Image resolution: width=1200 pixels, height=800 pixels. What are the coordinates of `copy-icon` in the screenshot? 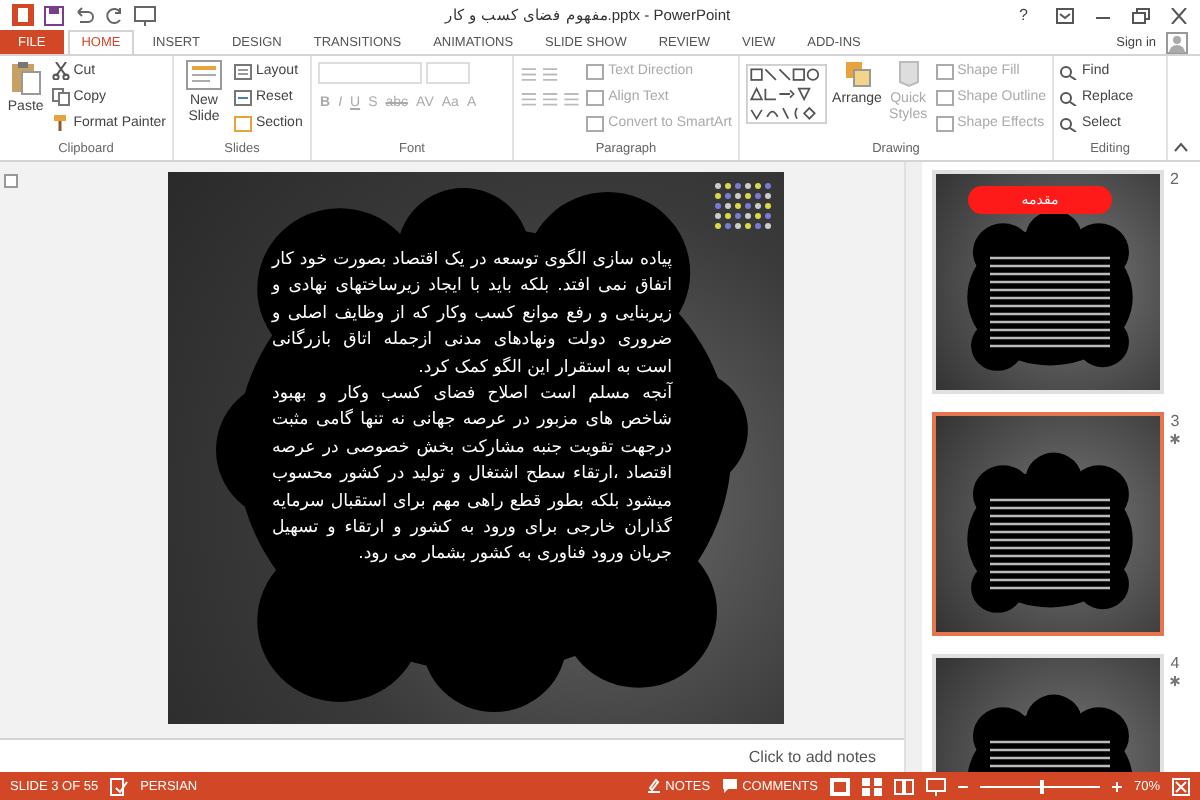 It's located at (60, 97).